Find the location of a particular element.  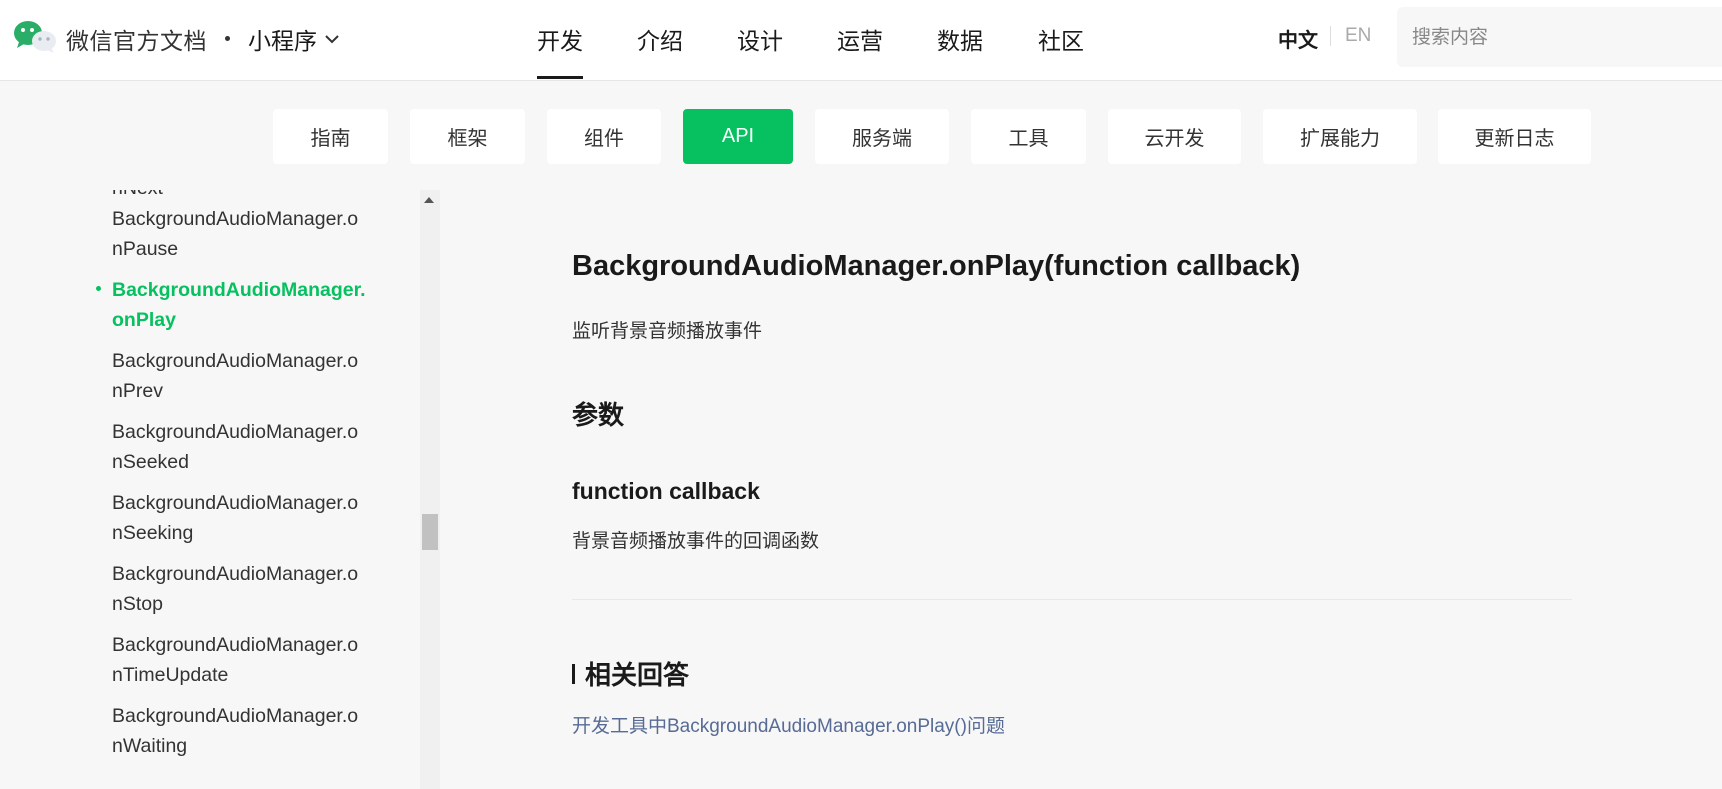

subnav-extensions: 扩展能力 is located at coordinates (1340, 136).